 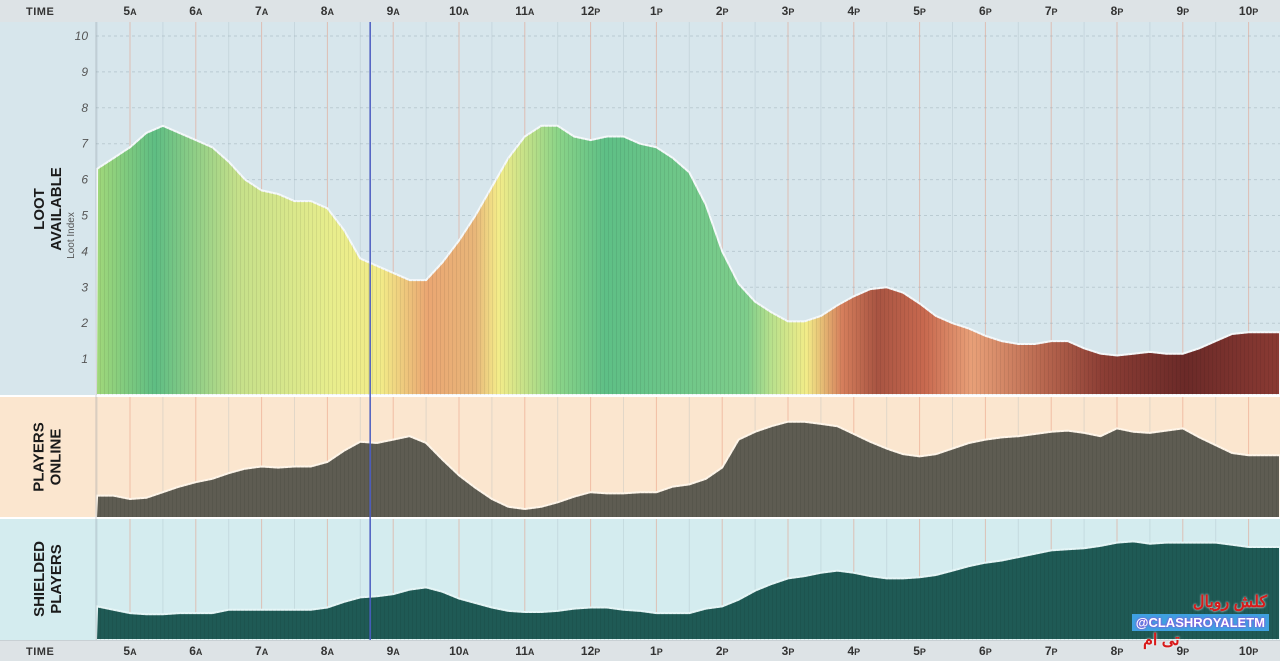 What do you see at coordinates (130, 11) in the screenshot?
I see `top-hour-tick: 5A` at bounding box center [130, 11].